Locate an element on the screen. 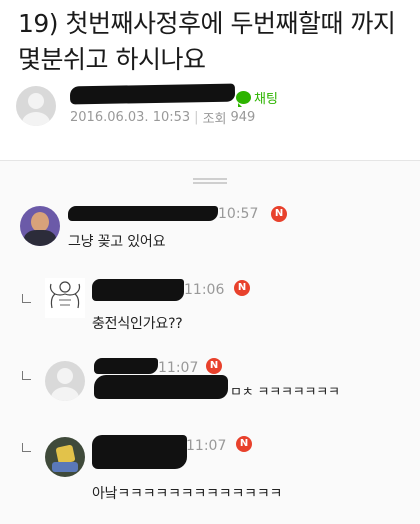 This screenshot has height=524, width=420. author-avatar is located at coordinates (36, 106).